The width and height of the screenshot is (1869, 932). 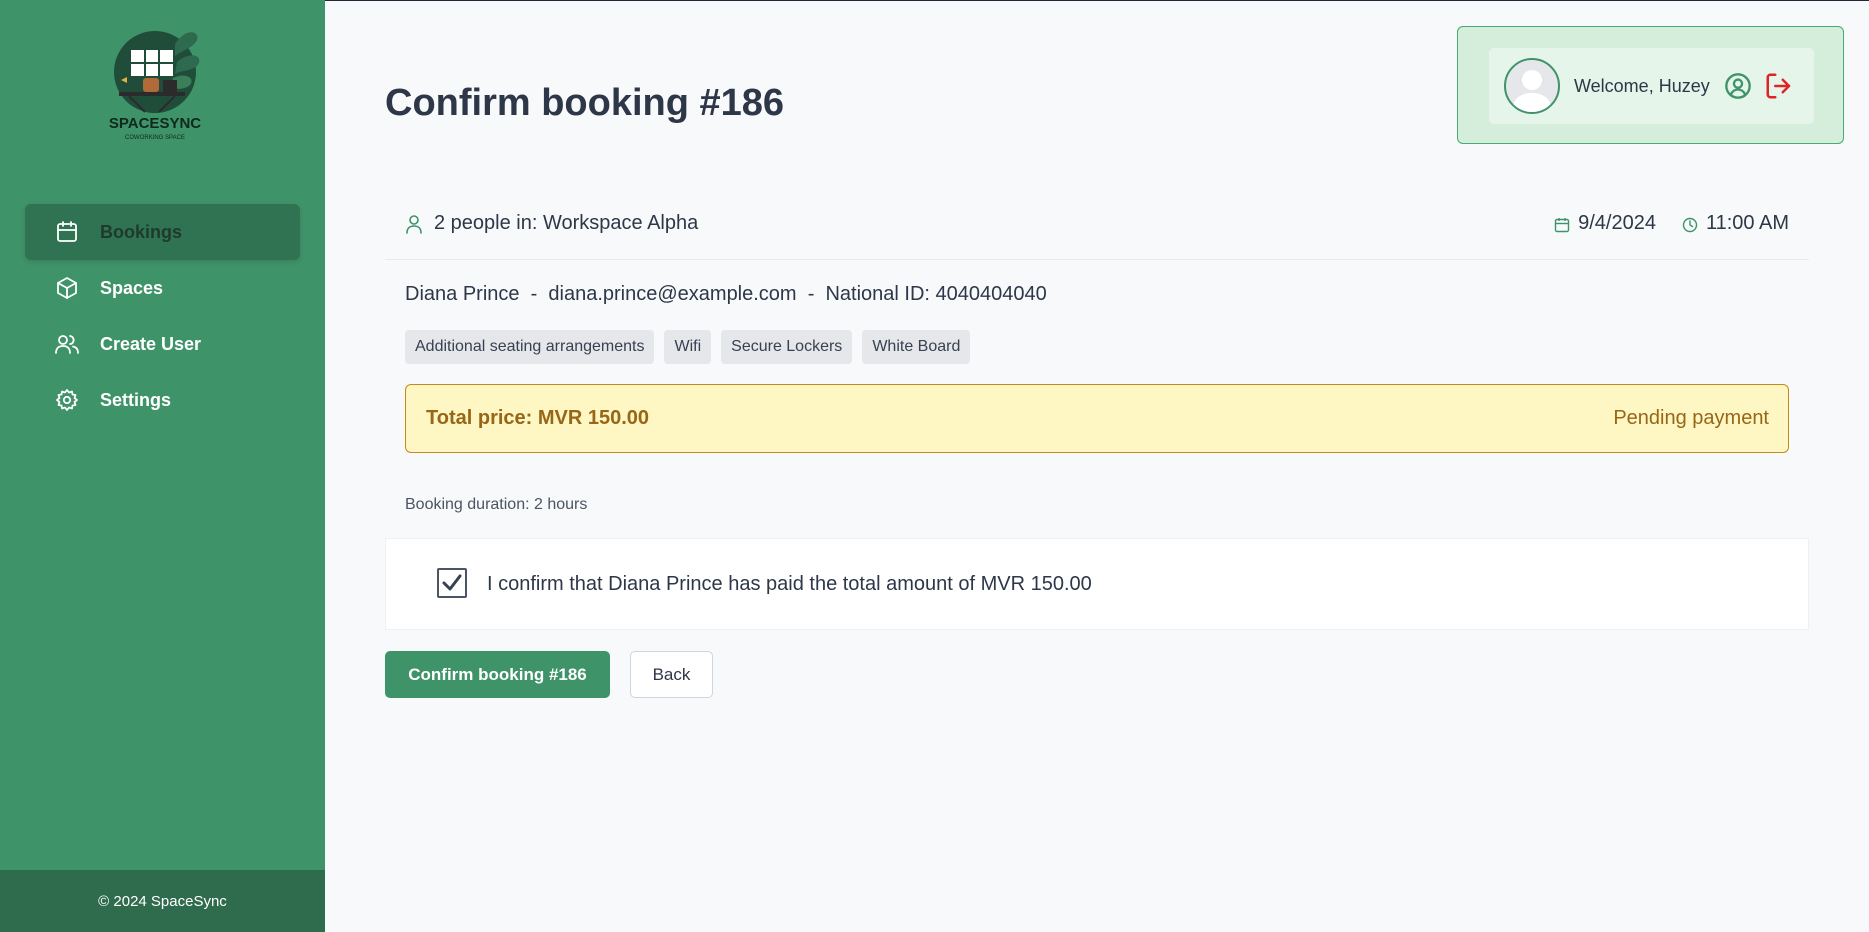 I want to click on sidebar-item-bookings: Bookings, so click(x=162, y=232).